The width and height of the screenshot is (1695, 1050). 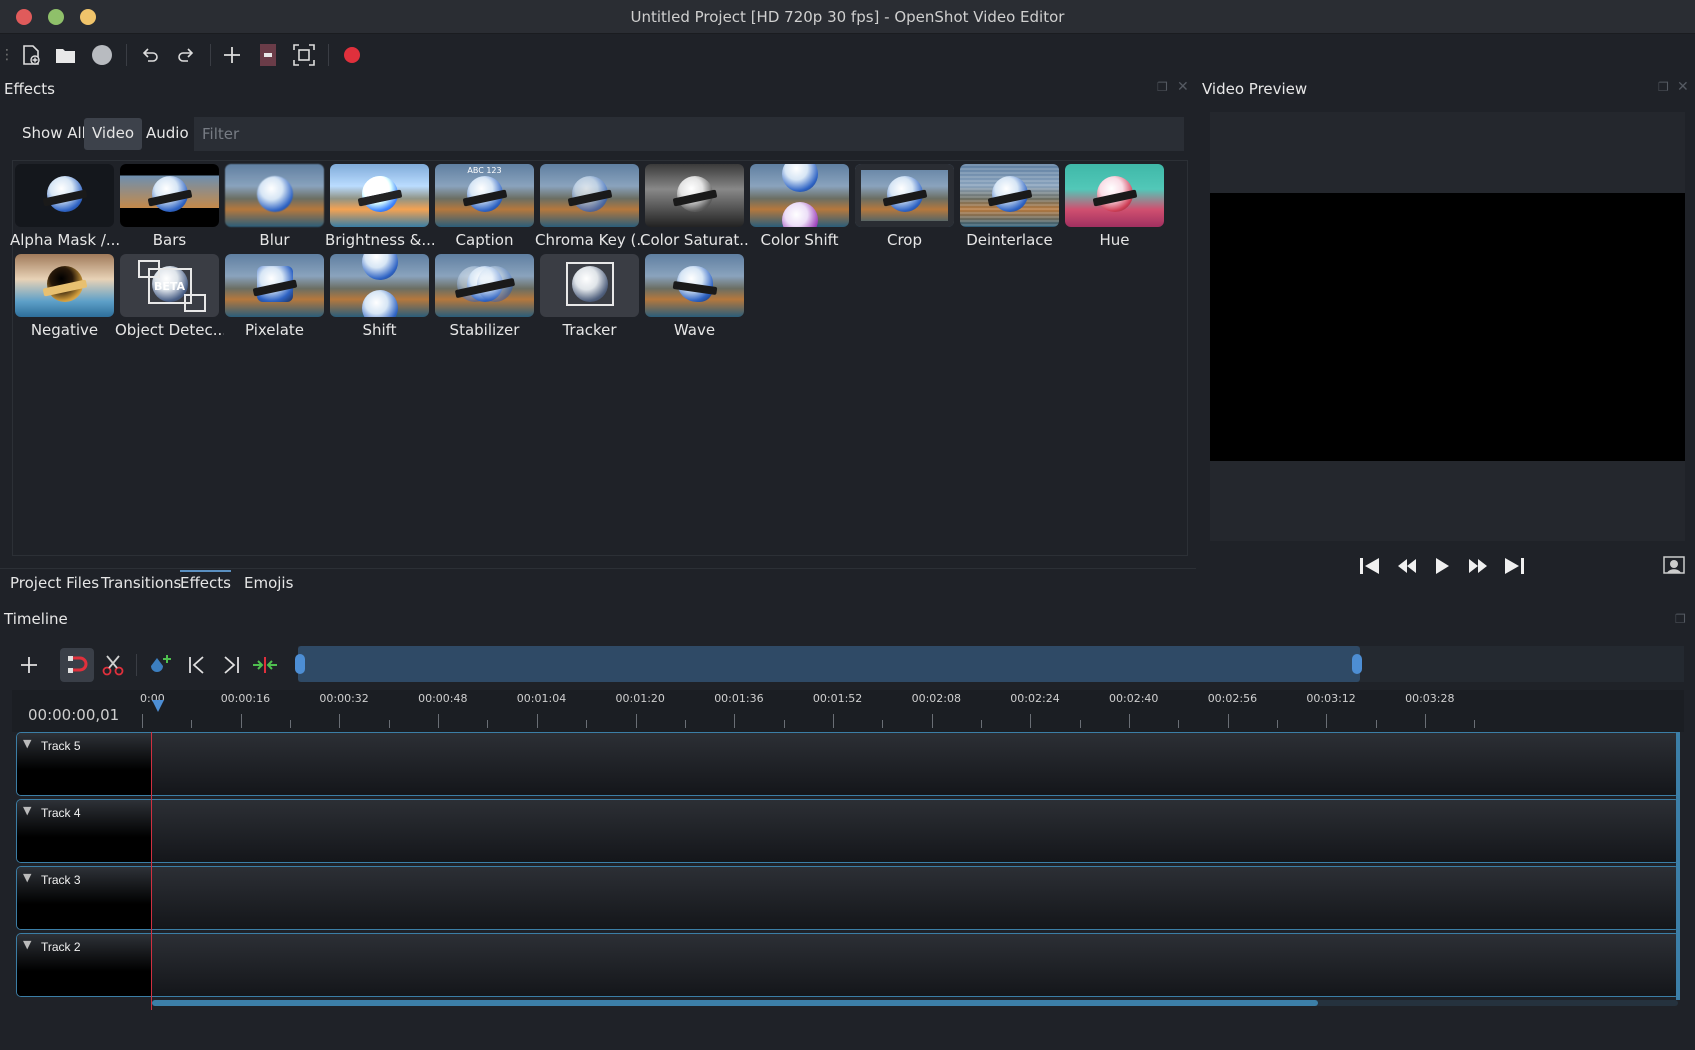 I want to click on track-row: ▼ Track 3, so click(x=848, y=898).